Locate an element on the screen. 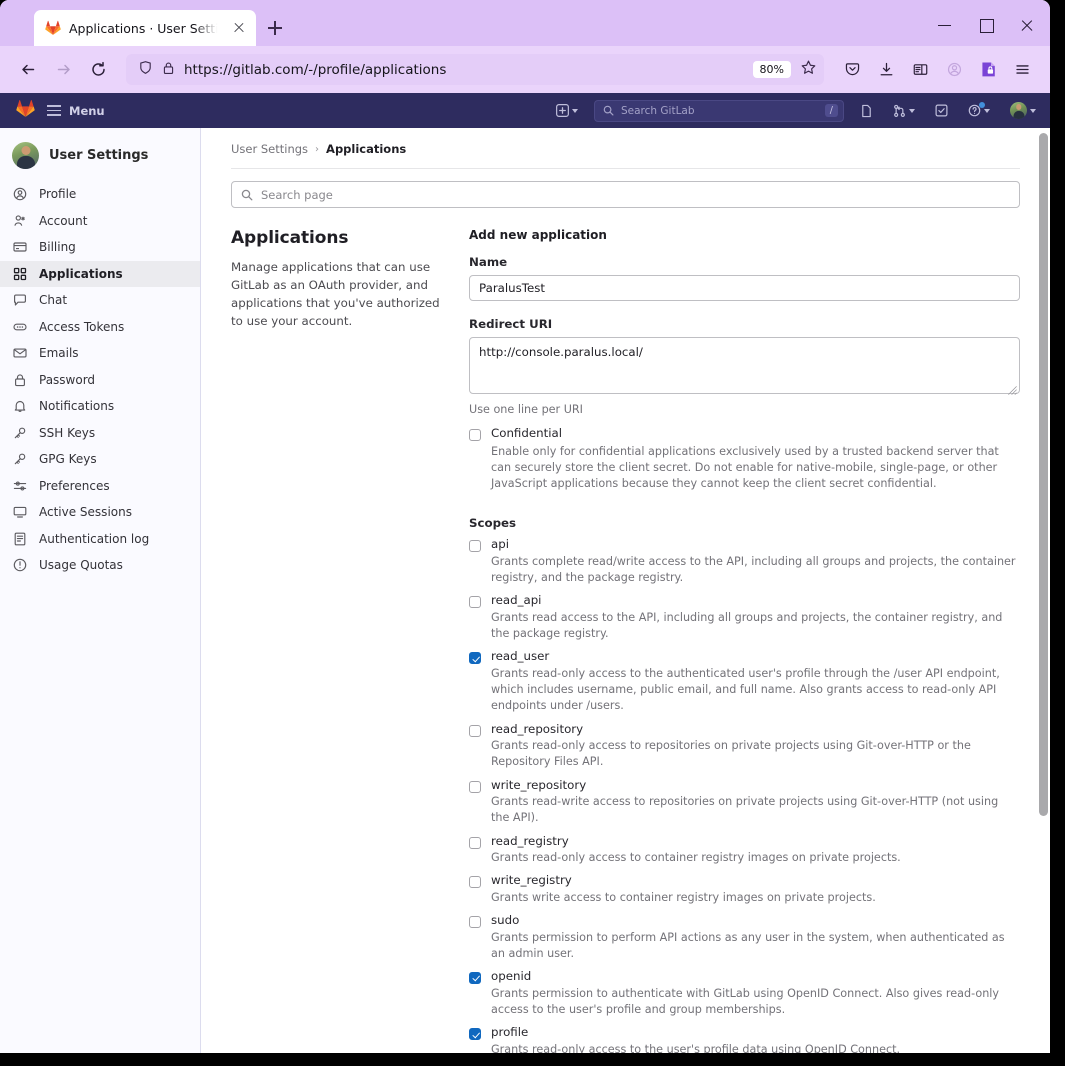 The image size is (1065, 1066). reload-icon is located at coordinates (98, 70).